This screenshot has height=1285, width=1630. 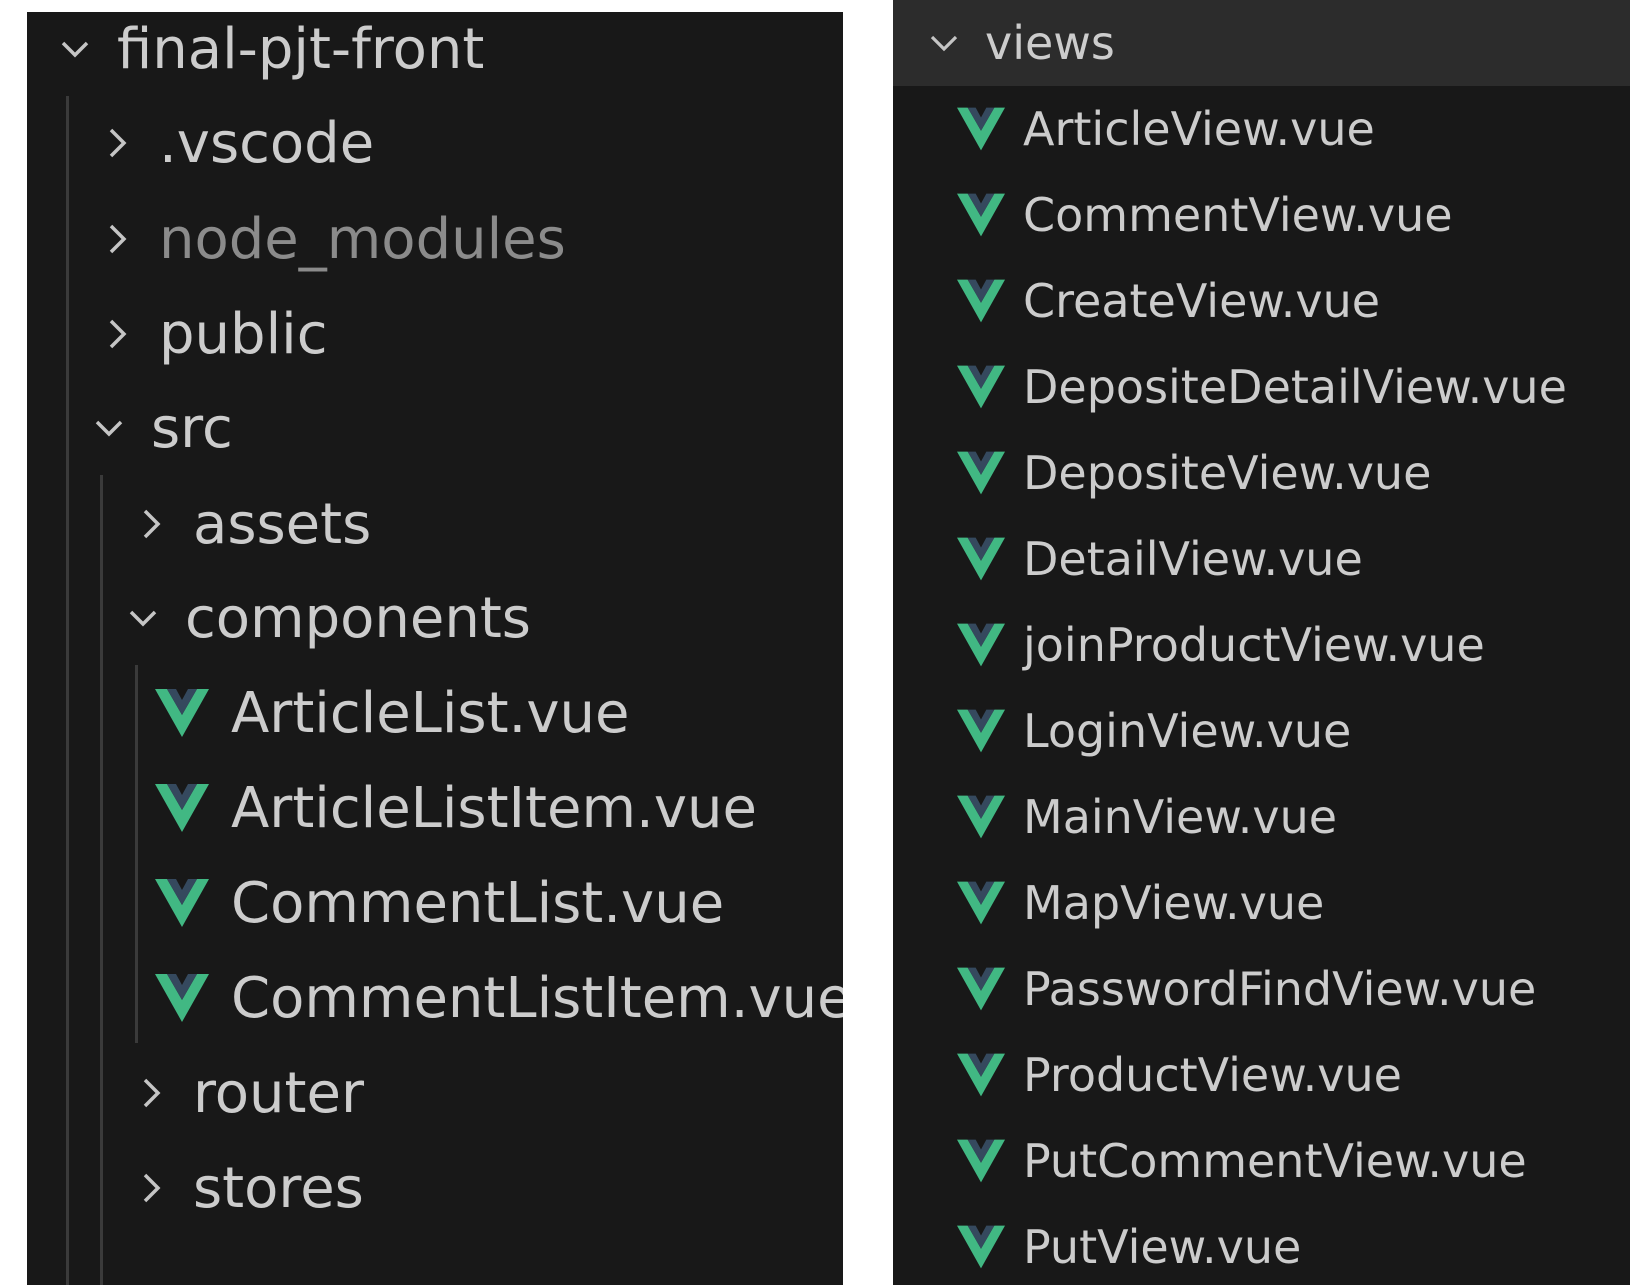 I want to click on file-label: CommentListItem.vue, so click(x=537, y=998).